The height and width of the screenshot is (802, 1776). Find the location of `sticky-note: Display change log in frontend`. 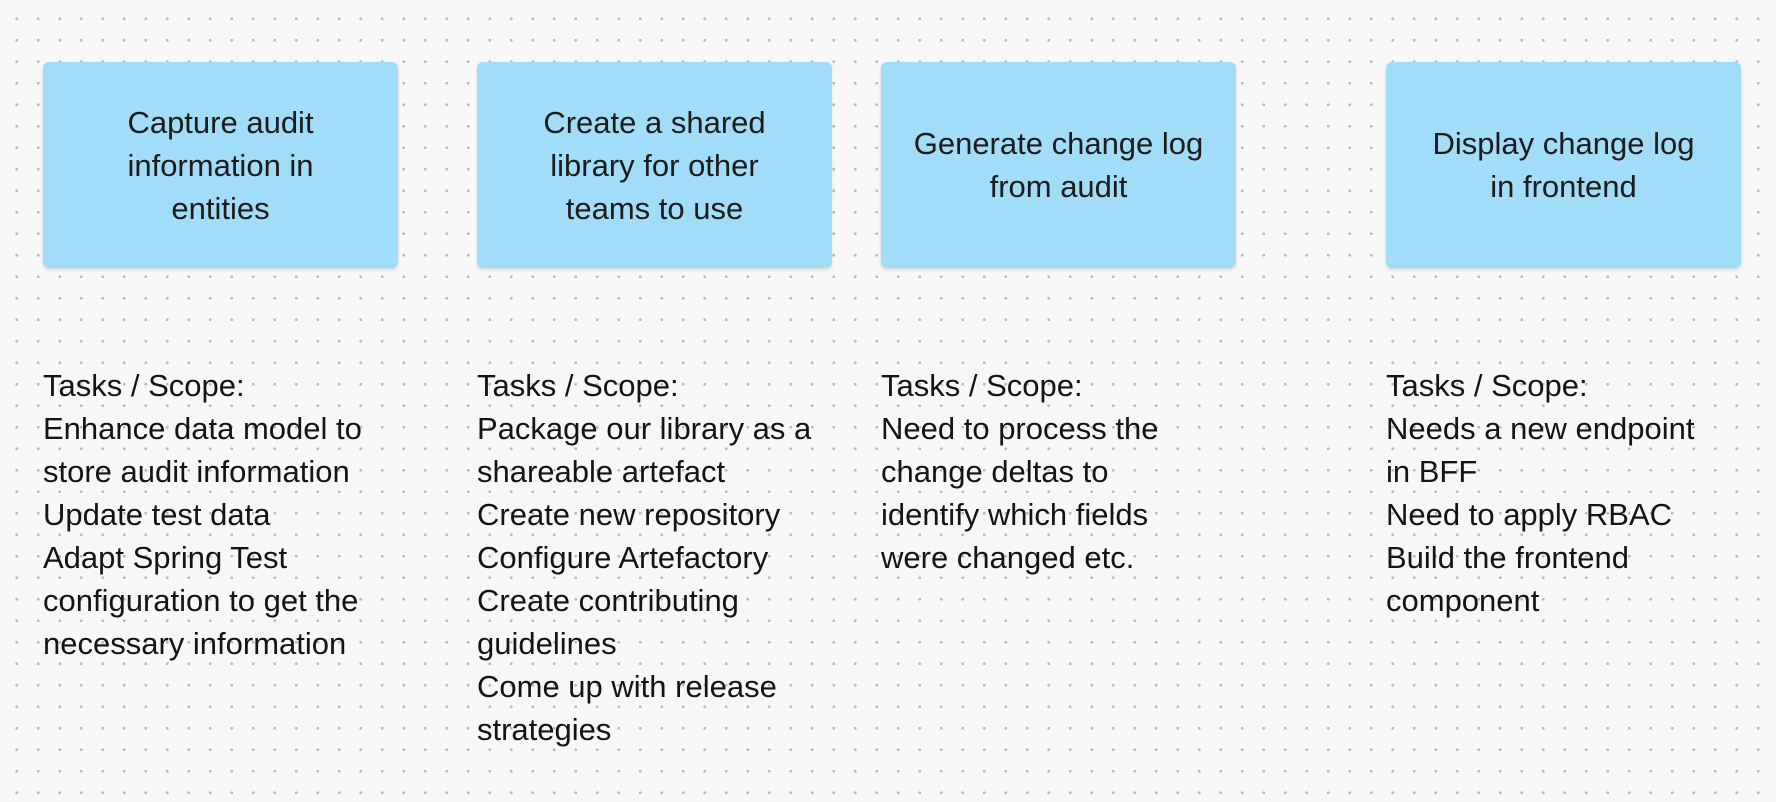

sticky-note: Display change log in frontend is located at coordinates (1563, 165).